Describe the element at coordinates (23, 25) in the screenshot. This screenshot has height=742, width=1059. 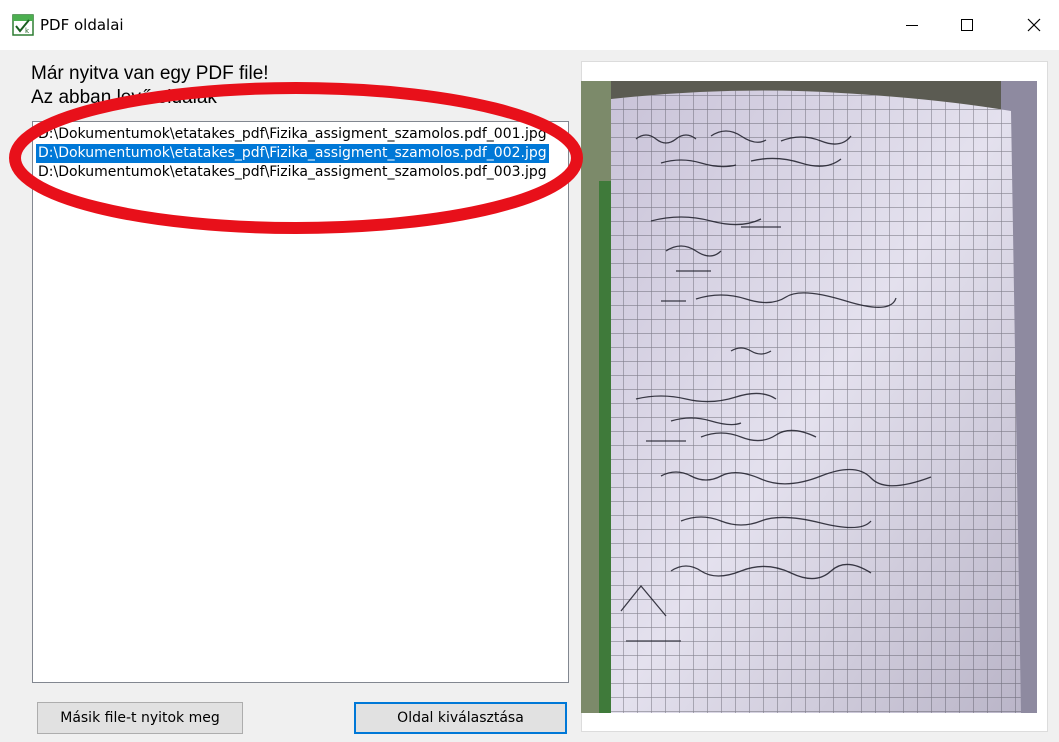
I see `app-icon: k` at that location.